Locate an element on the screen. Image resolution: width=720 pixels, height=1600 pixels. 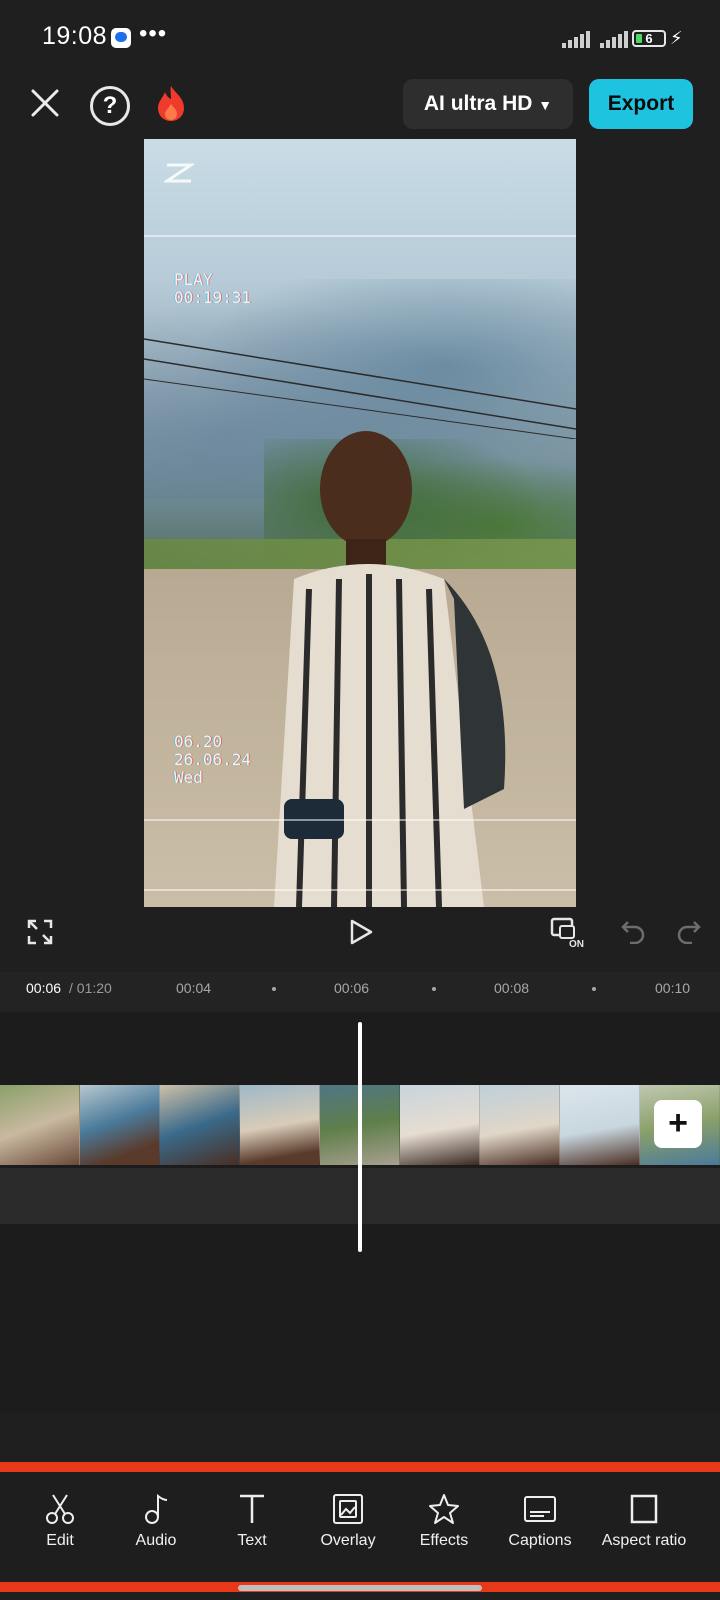
close-icon is located at coordinates (45, 103).